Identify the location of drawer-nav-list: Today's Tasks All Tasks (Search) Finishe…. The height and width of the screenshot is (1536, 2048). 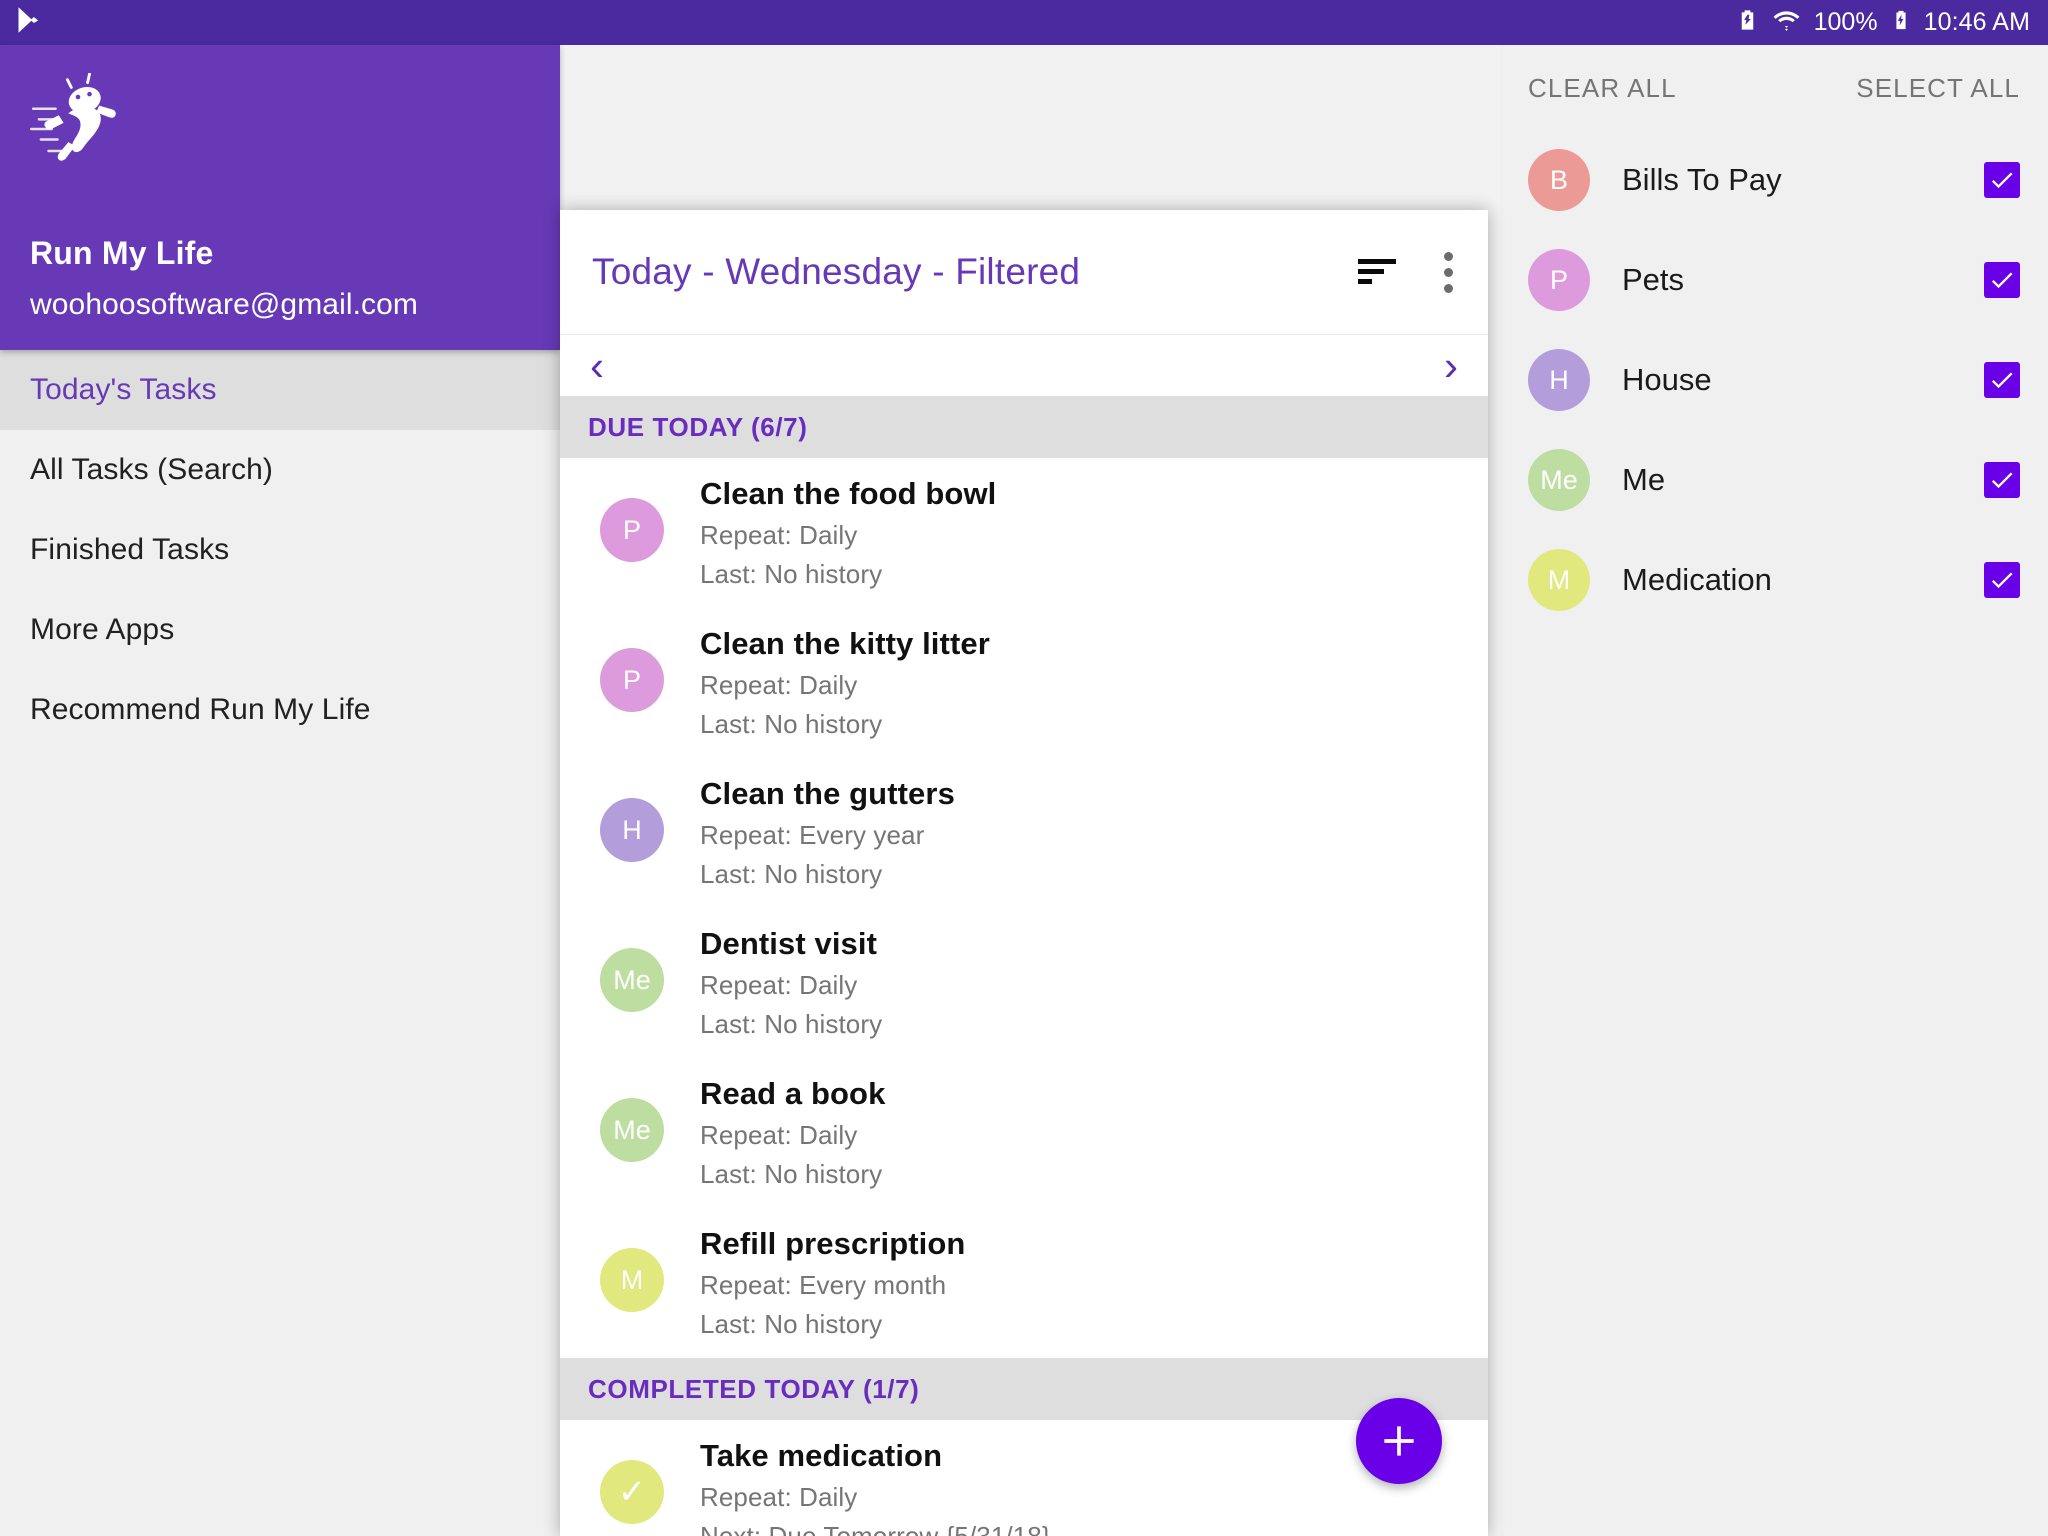
(280, 550).